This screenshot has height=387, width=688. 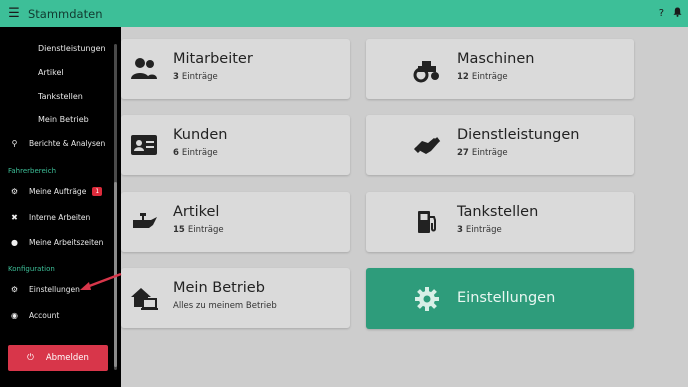 What do you see at coordinates (97, 191) in the screenshot?
I see `count-badge: 1` at bounding box center [97, 191].